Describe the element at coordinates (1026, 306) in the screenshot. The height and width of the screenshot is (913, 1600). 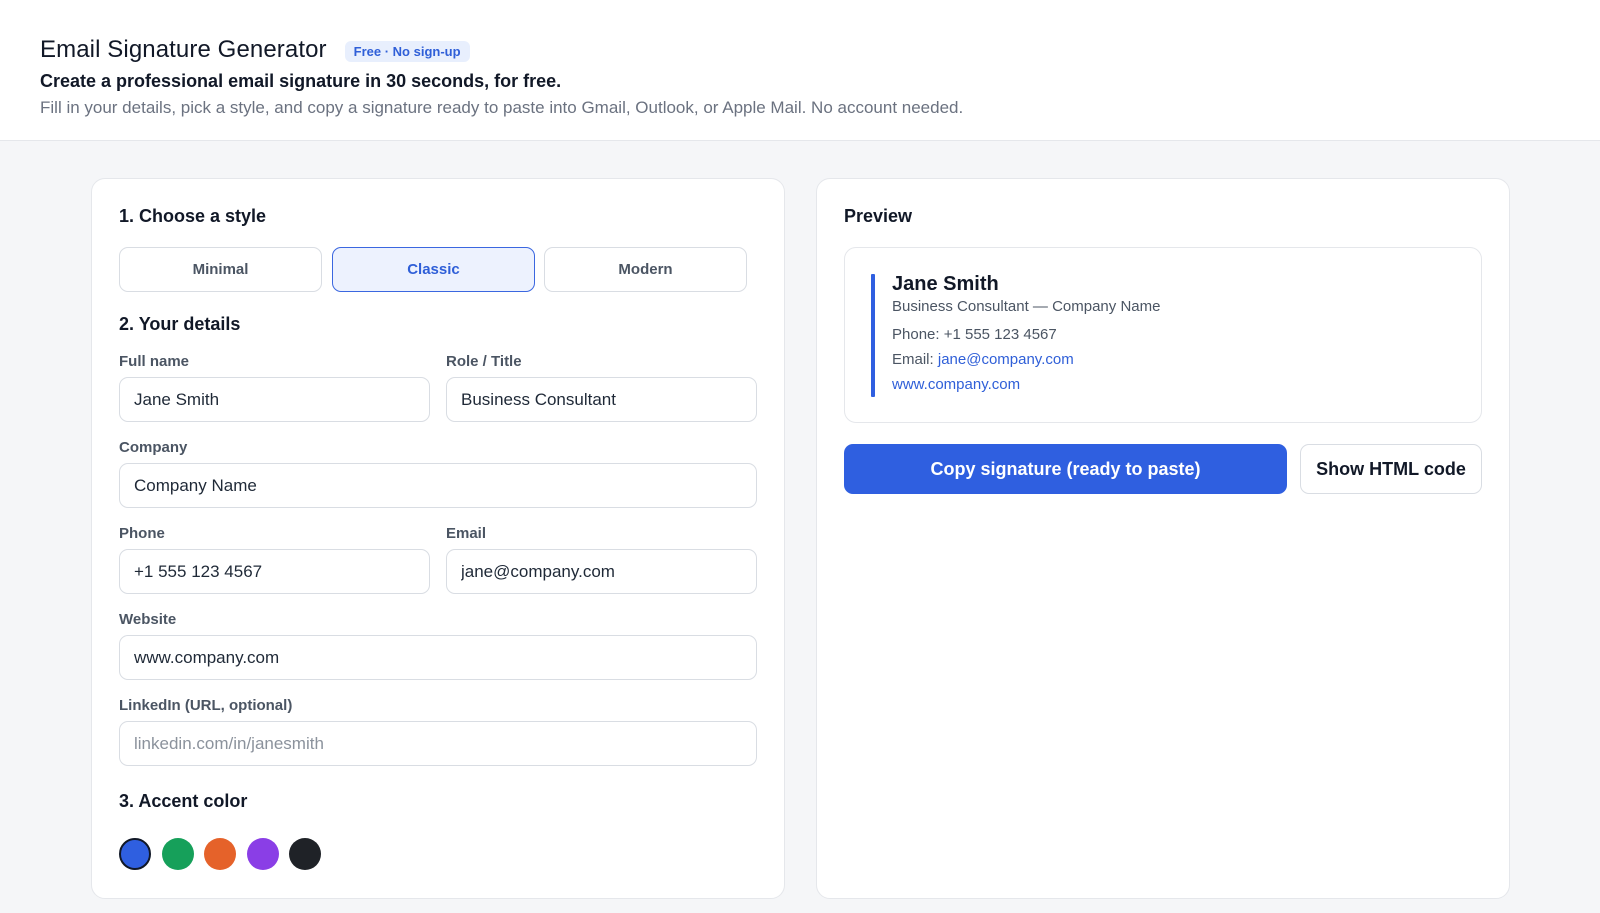
I see `signature-role-company: Business Consultant — Company Name` at that location.